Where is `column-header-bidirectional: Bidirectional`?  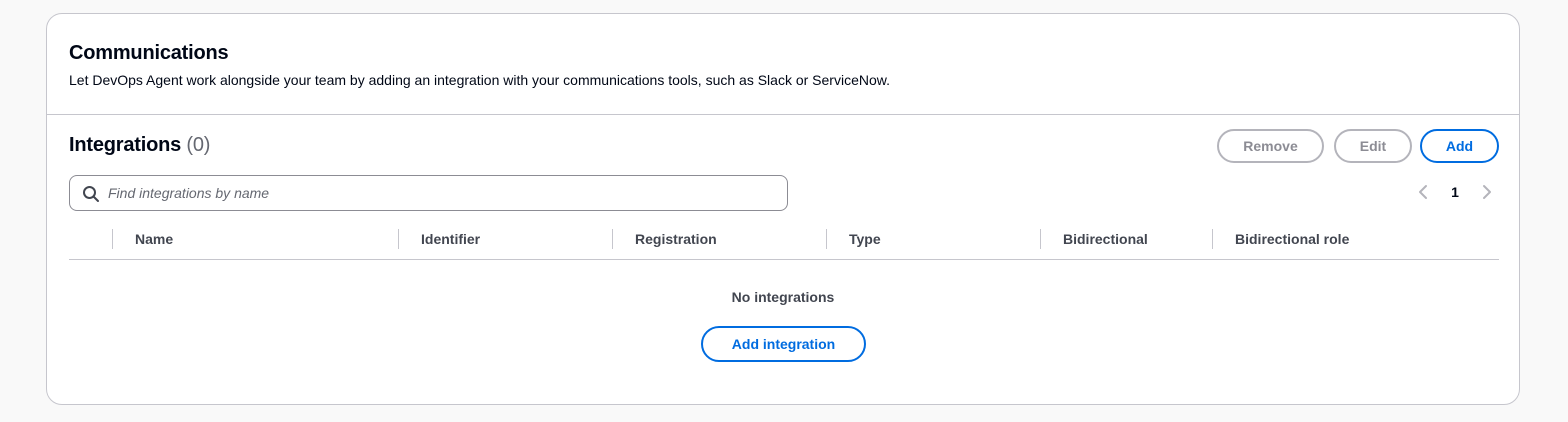
column-header-bidirectional: Bidirectional is located at coordinates (1105, 239).